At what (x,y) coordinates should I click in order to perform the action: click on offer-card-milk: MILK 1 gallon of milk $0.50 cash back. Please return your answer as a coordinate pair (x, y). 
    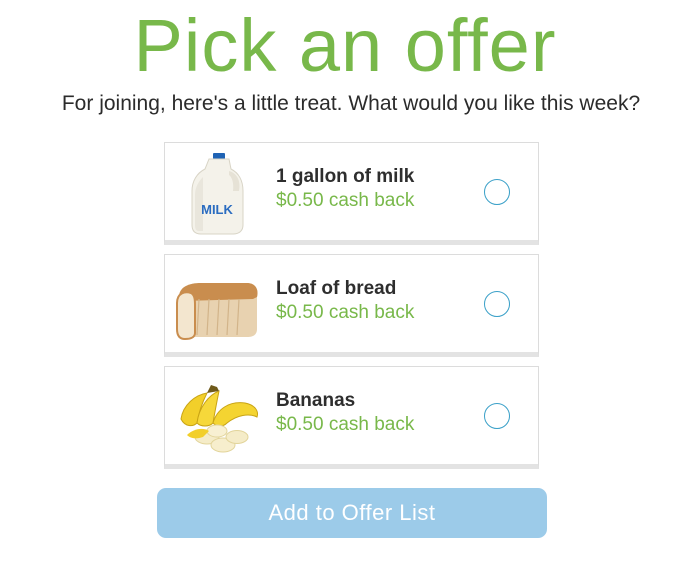
    Looking at the image, I should click on (351, 193).